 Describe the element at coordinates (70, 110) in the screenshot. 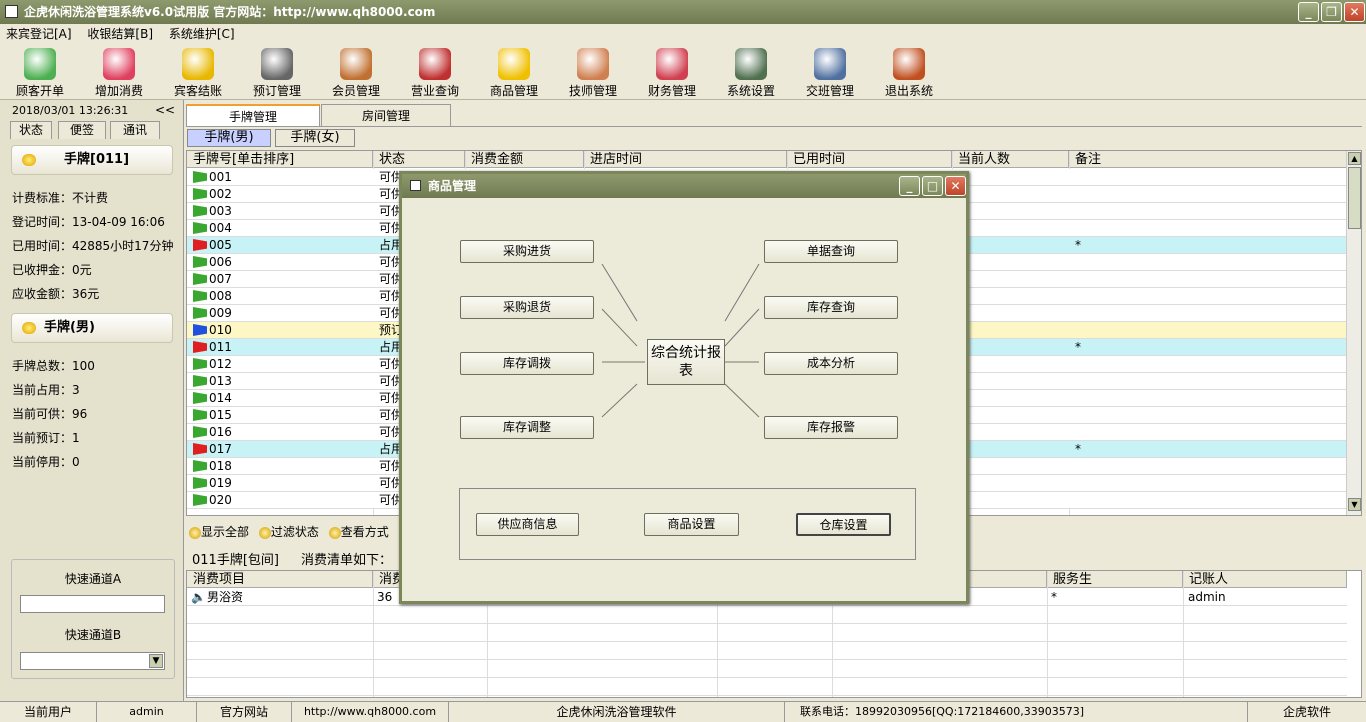

I see `datetime: 2018/03/01 13:26:31` at that location.